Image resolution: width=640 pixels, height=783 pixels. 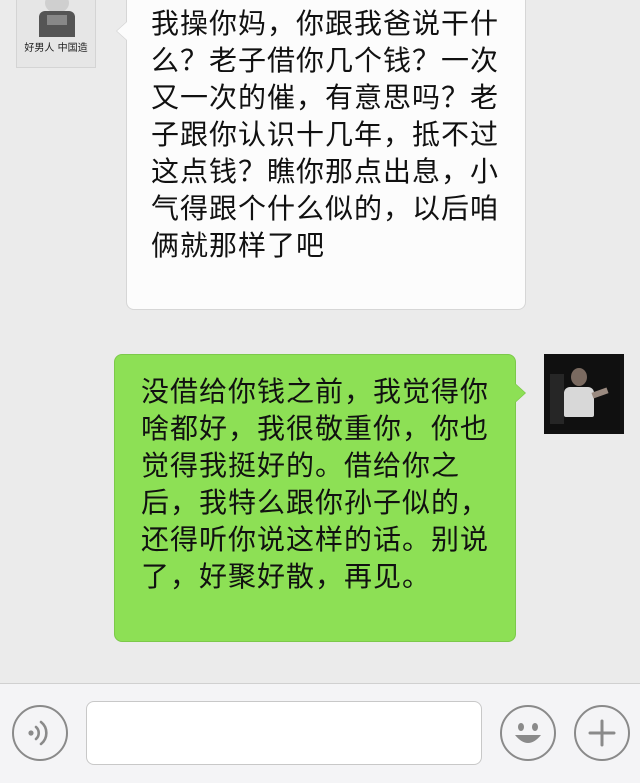 I want to click on avatar-caption: 好男人 中国造, so click(x=56, y=48).